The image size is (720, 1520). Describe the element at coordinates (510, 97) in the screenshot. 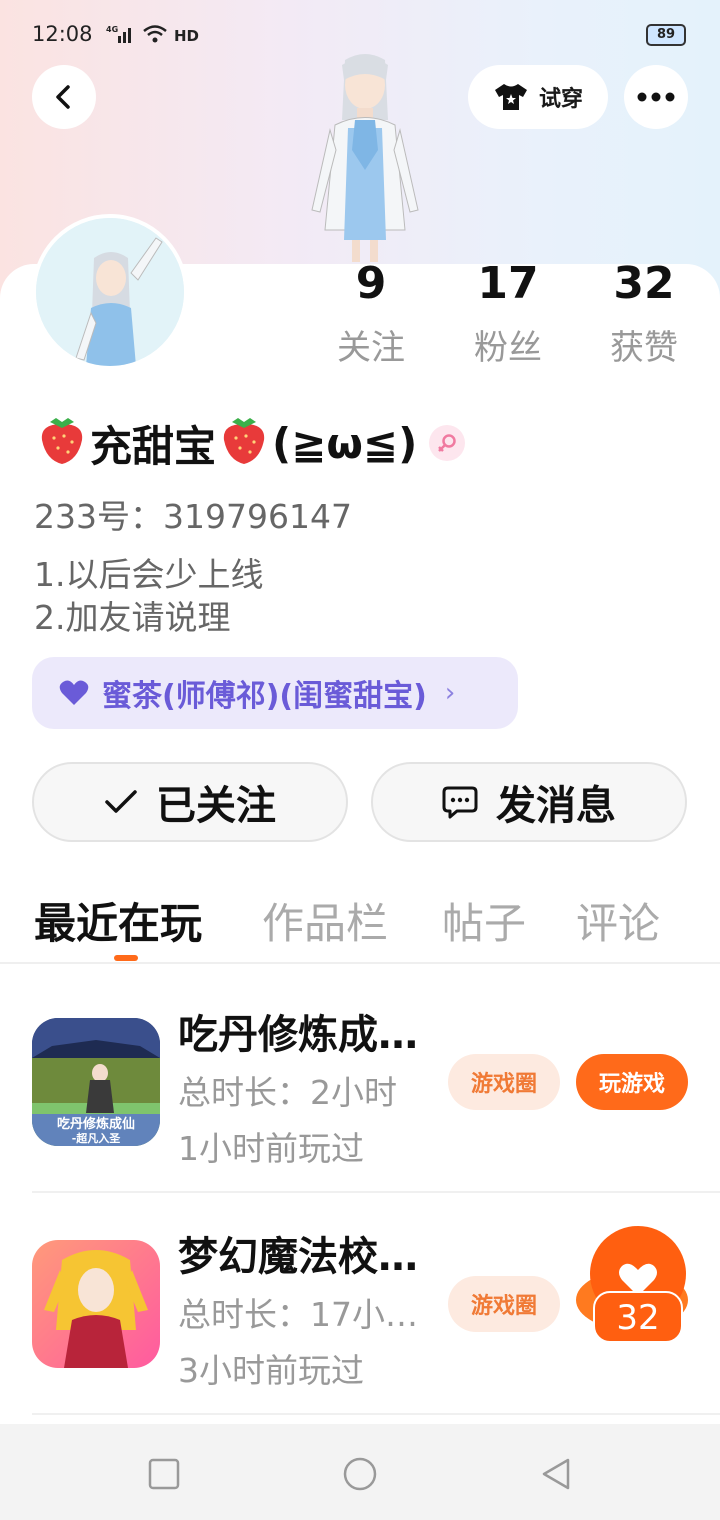

I see `tshirt-icon` at that location.